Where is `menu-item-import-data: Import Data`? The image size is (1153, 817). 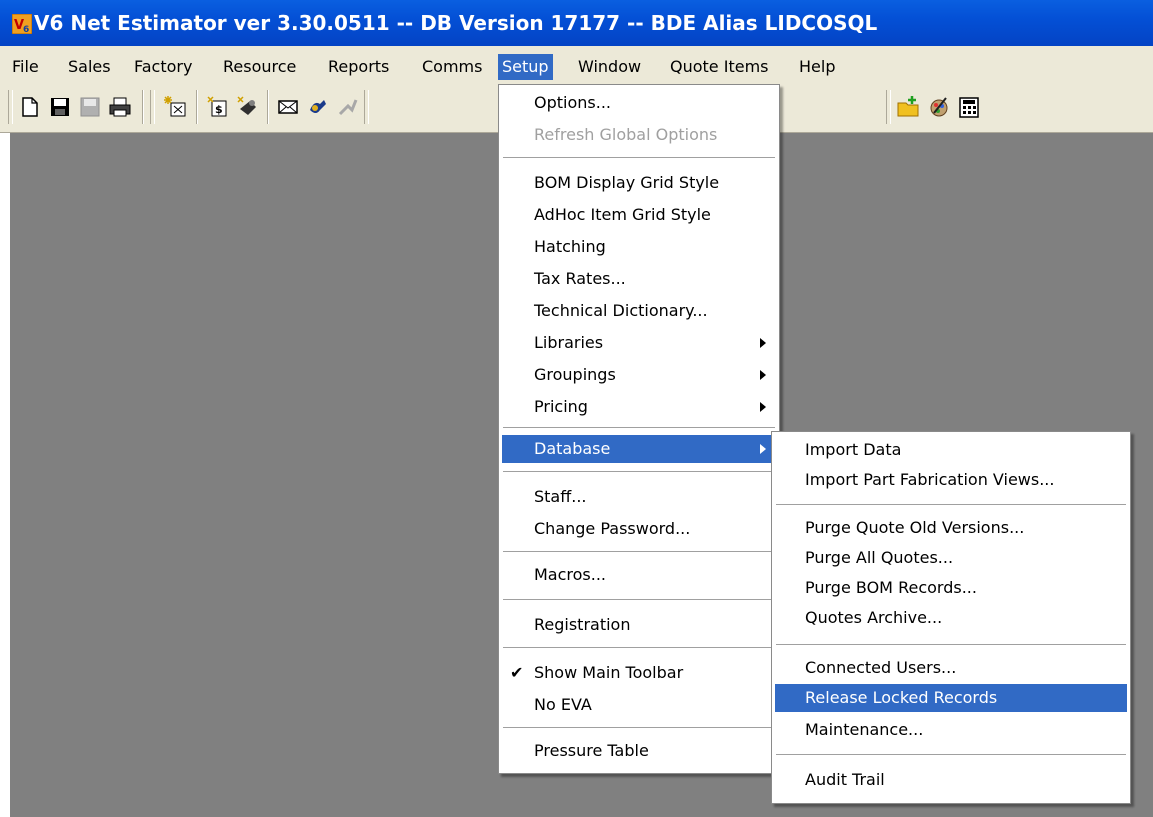 menu-item-import-data: Import Data is located at coordinates (951, 450).